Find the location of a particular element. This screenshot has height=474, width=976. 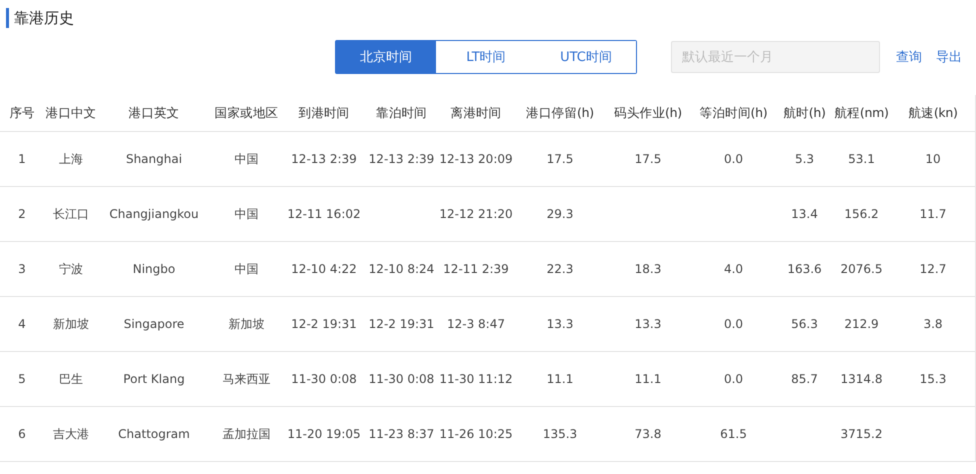

date-range-field: 默认最近一个月 is located at coordinates (775, 57).